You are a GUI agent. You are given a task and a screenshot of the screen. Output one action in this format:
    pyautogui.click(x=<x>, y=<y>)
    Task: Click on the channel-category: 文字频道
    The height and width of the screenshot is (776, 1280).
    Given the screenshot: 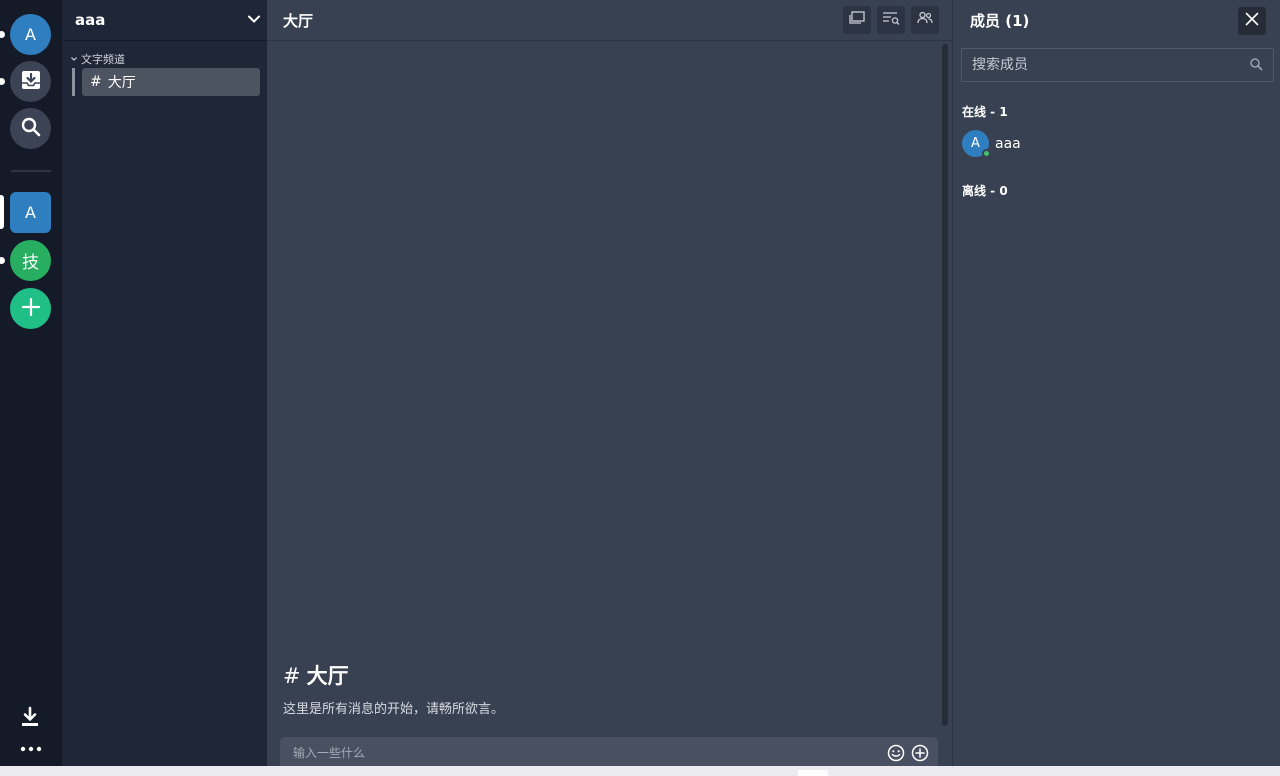 What is the action you would take?
    pyautogui.click(x=97, y=59)
    